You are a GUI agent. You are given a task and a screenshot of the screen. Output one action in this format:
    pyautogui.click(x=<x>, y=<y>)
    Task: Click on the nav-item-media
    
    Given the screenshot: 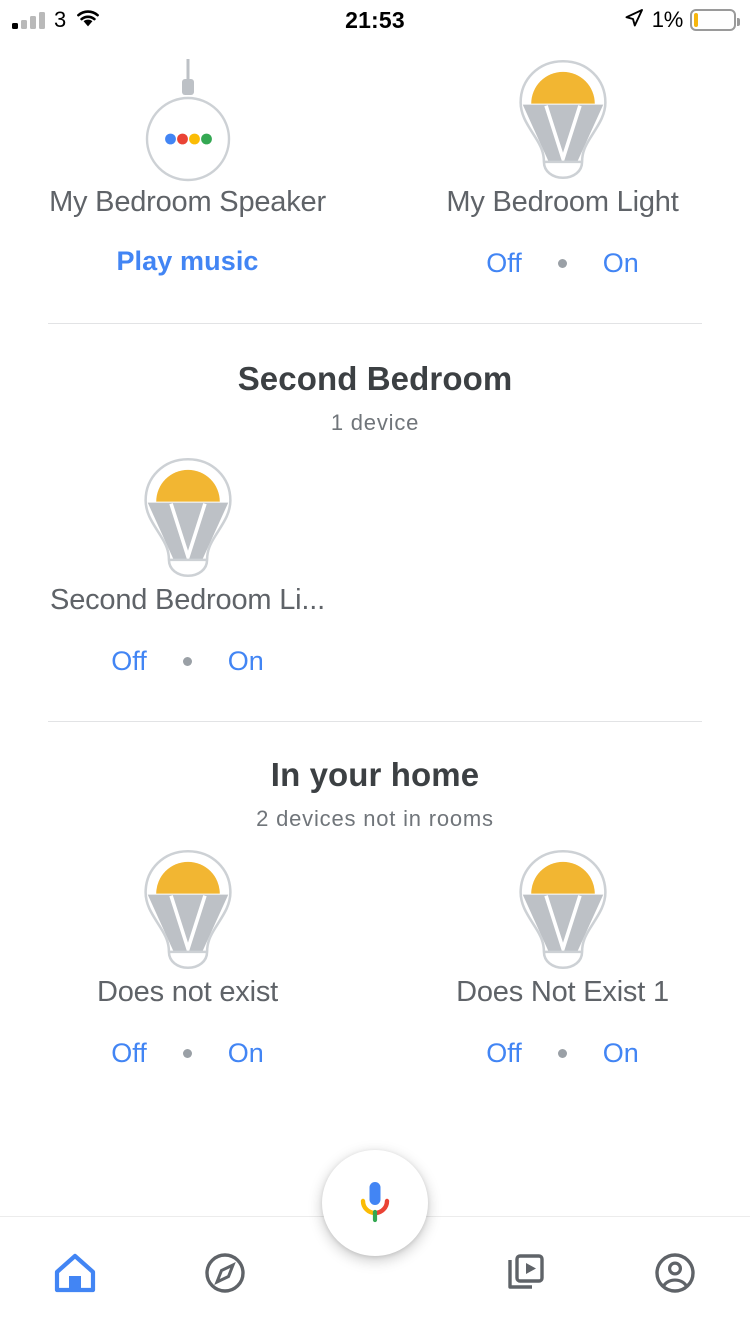 What is the action you would take?
    pyautogui.click(x=525, y=1275)
    